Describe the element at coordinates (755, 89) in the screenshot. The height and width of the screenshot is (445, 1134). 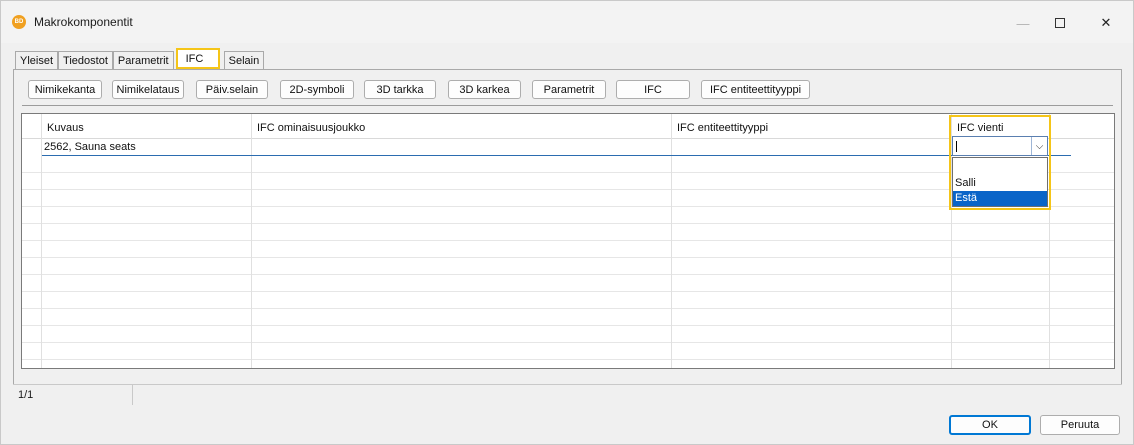
I see `ifc-entiteettityyppi-button: IFC entiteettityyppi` at that location.